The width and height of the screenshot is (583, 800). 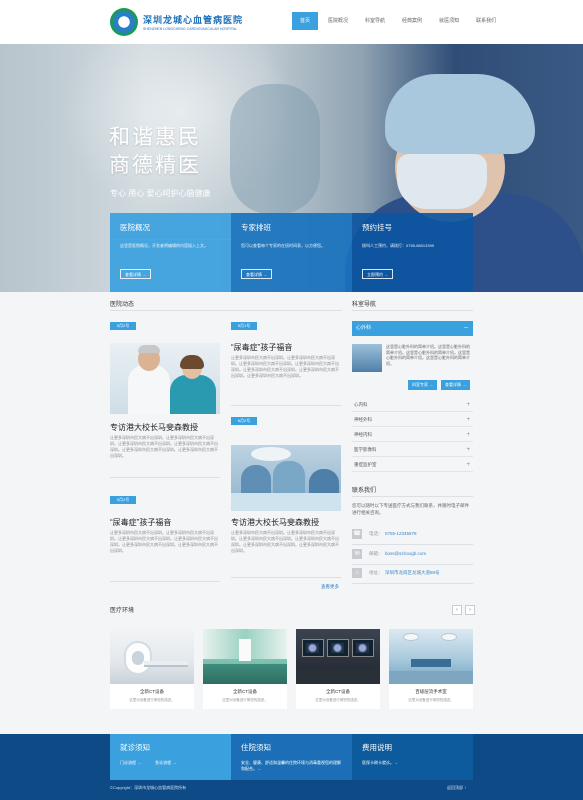 What do you see at coordinates (412, 465) in the screenshot?
I see `dept-item-icu: 重症监护室 +` at bounding box center [412, 465].